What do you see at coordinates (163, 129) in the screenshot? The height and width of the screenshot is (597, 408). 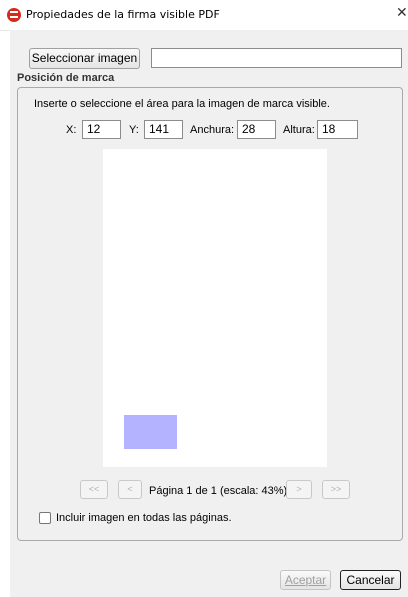 I see `y-field: 141` at bounding box center [163, 129].